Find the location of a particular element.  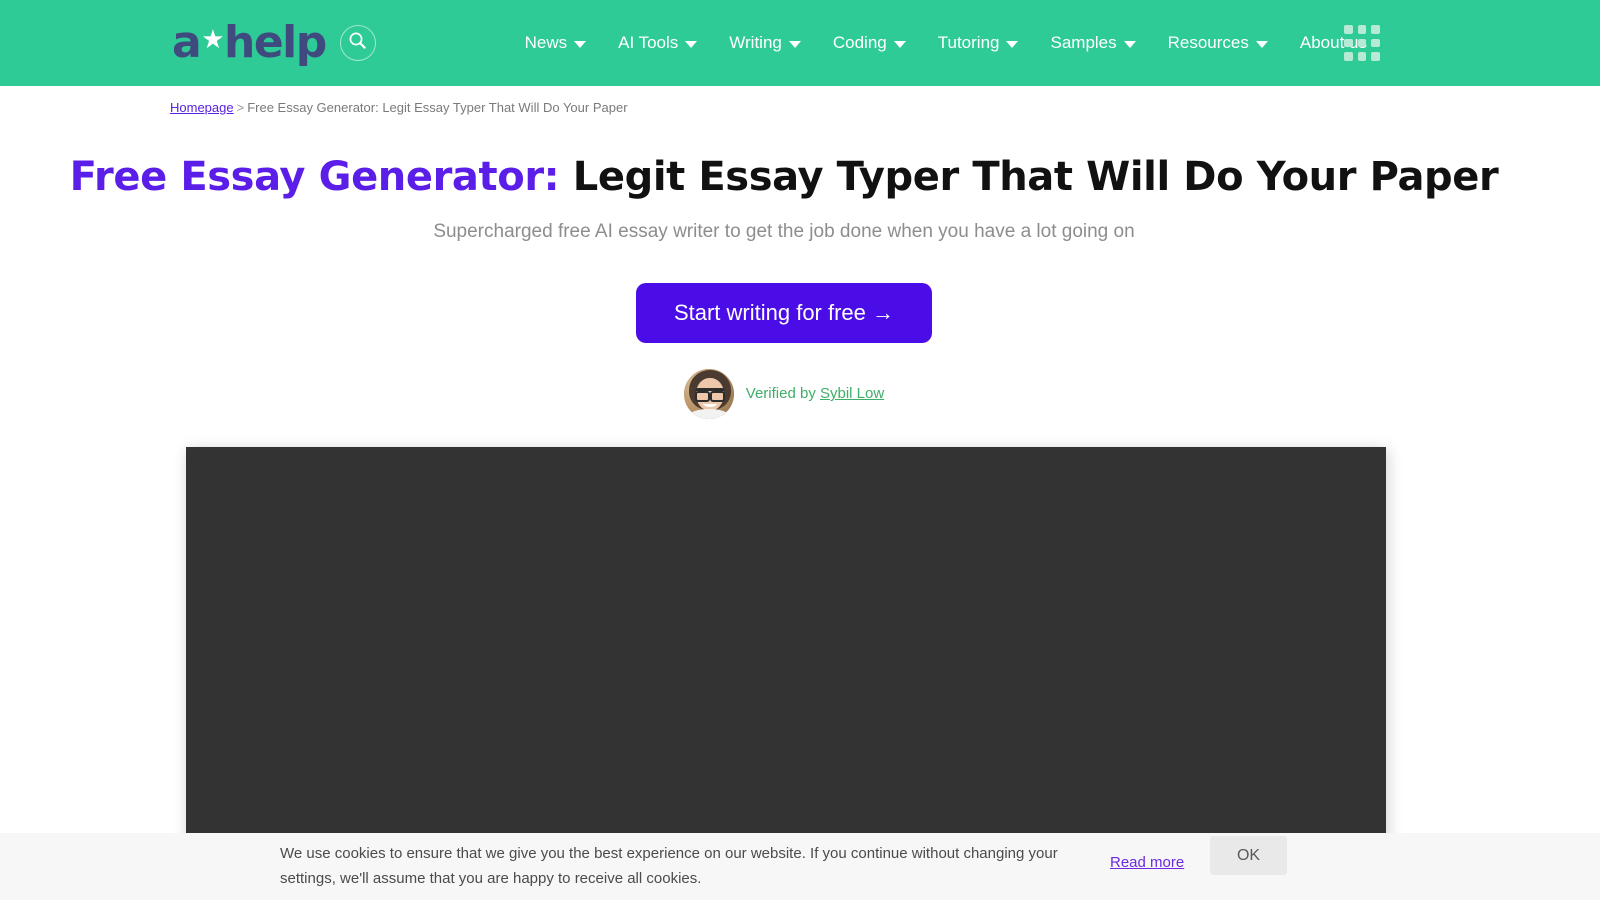

avatar-shirt is located at coordinates (708, 414).